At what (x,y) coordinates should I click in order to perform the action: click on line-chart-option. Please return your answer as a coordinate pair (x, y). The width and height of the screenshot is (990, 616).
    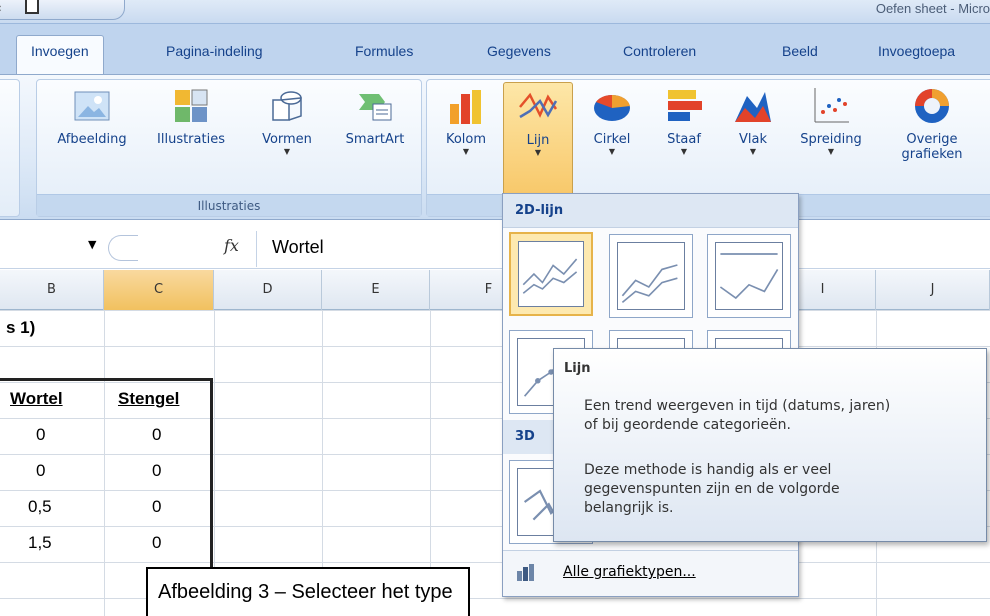
    Looking at the image, I should click on (551, 274).